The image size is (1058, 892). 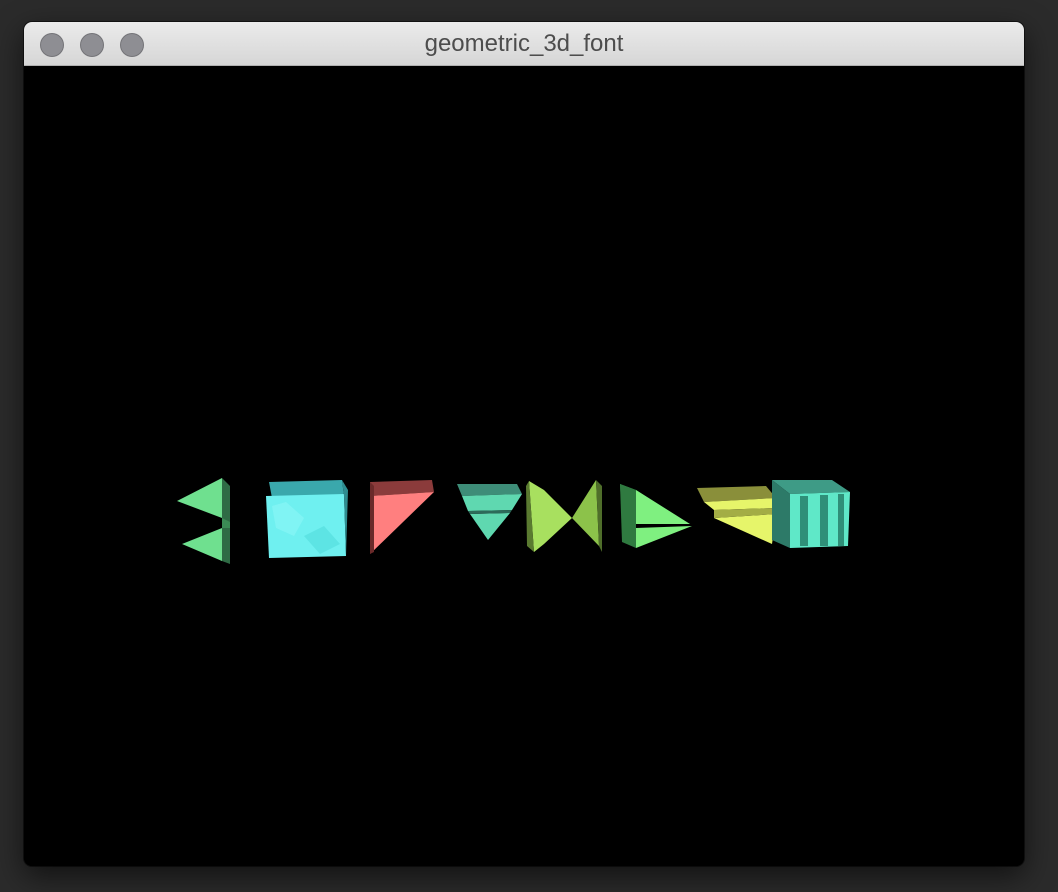 I want to click on scene-svg, so click(x=513, y=521).